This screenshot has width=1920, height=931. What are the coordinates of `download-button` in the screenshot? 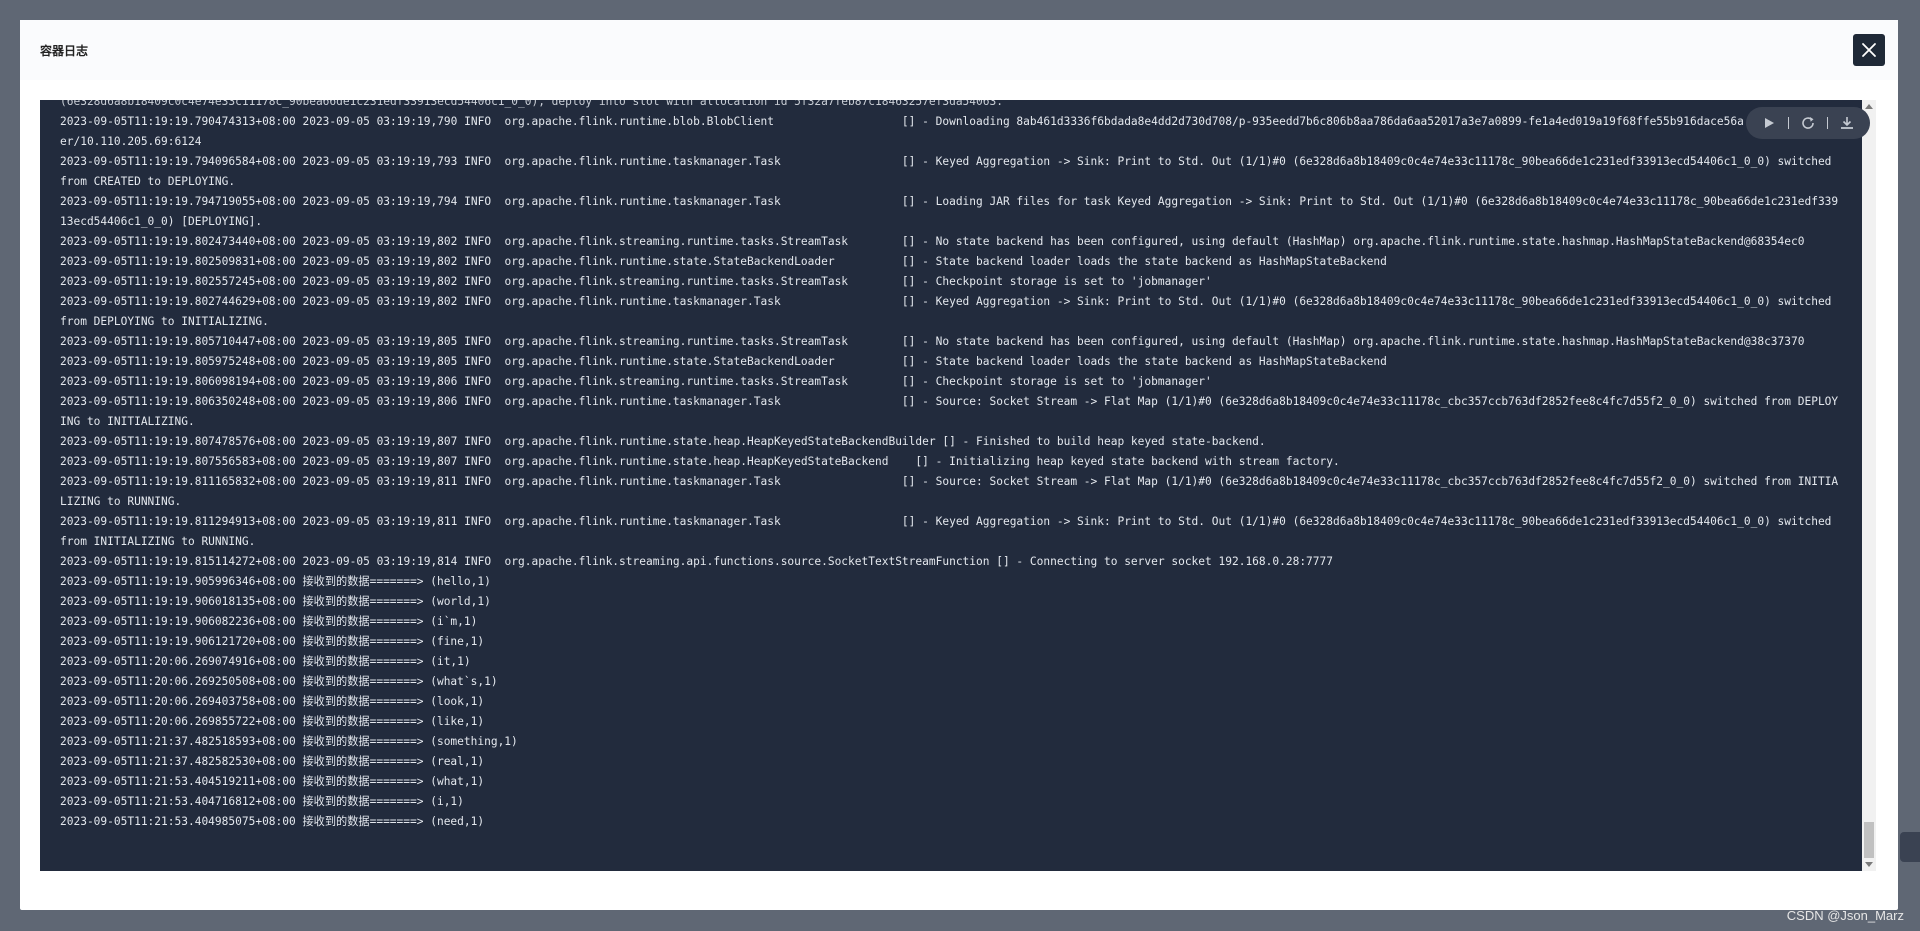 It's located at (1847, 123).